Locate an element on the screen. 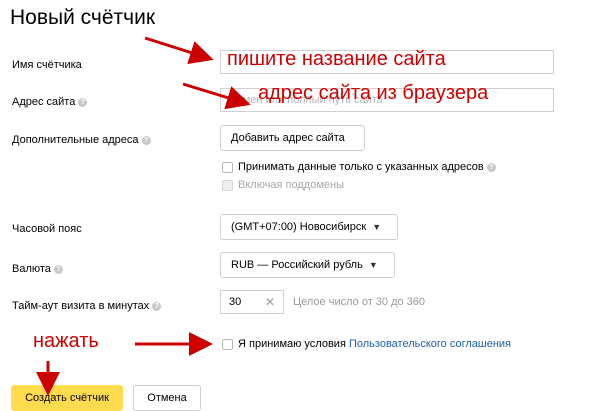  annotation-press: нажать is located at coordinates (66, 341).